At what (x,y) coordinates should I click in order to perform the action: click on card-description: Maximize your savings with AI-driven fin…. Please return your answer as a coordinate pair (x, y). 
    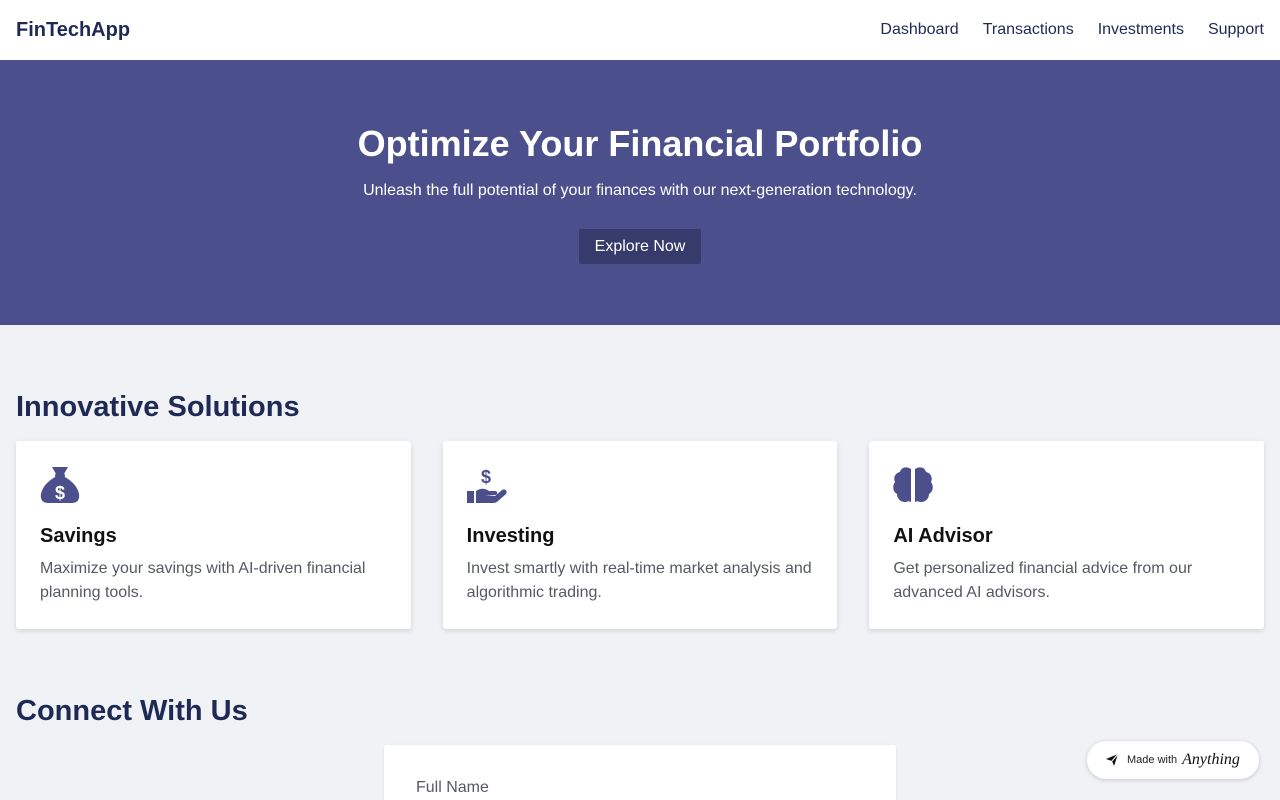
    Looking at the image, I should click on (203, 580).